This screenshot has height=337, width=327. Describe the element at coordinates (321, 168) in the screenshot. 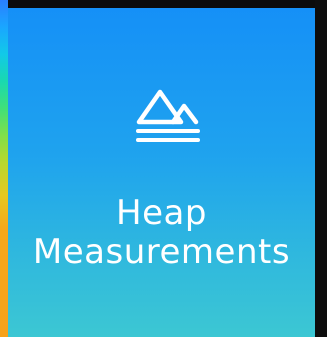

I see `right-edge-border` at that location.